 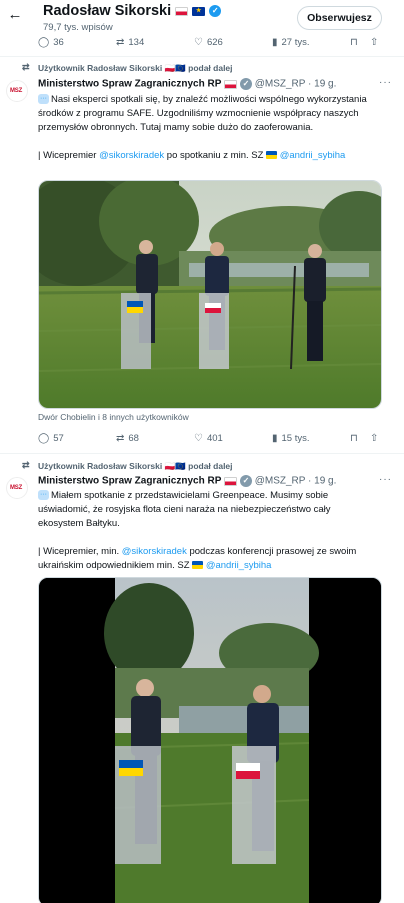 What do you see at coordinates (51, 42) in the screenshot?
I see `reply-button: ◯ 36` at bounding box center [51, 42].